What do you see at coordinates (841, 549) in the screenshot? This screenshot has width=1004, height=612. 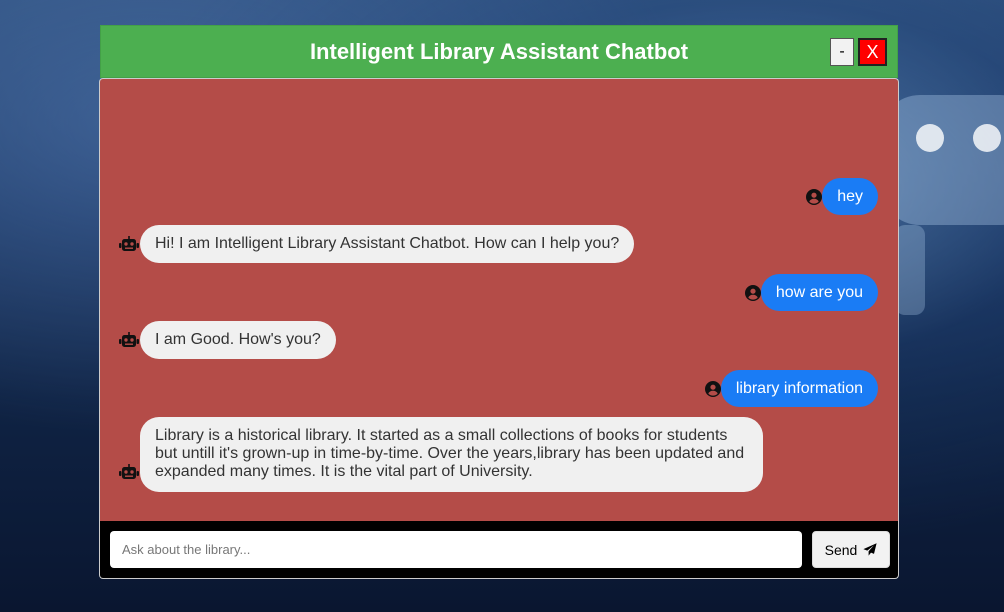 I see `send-button-label: Send` at bounding box center [841, 549].